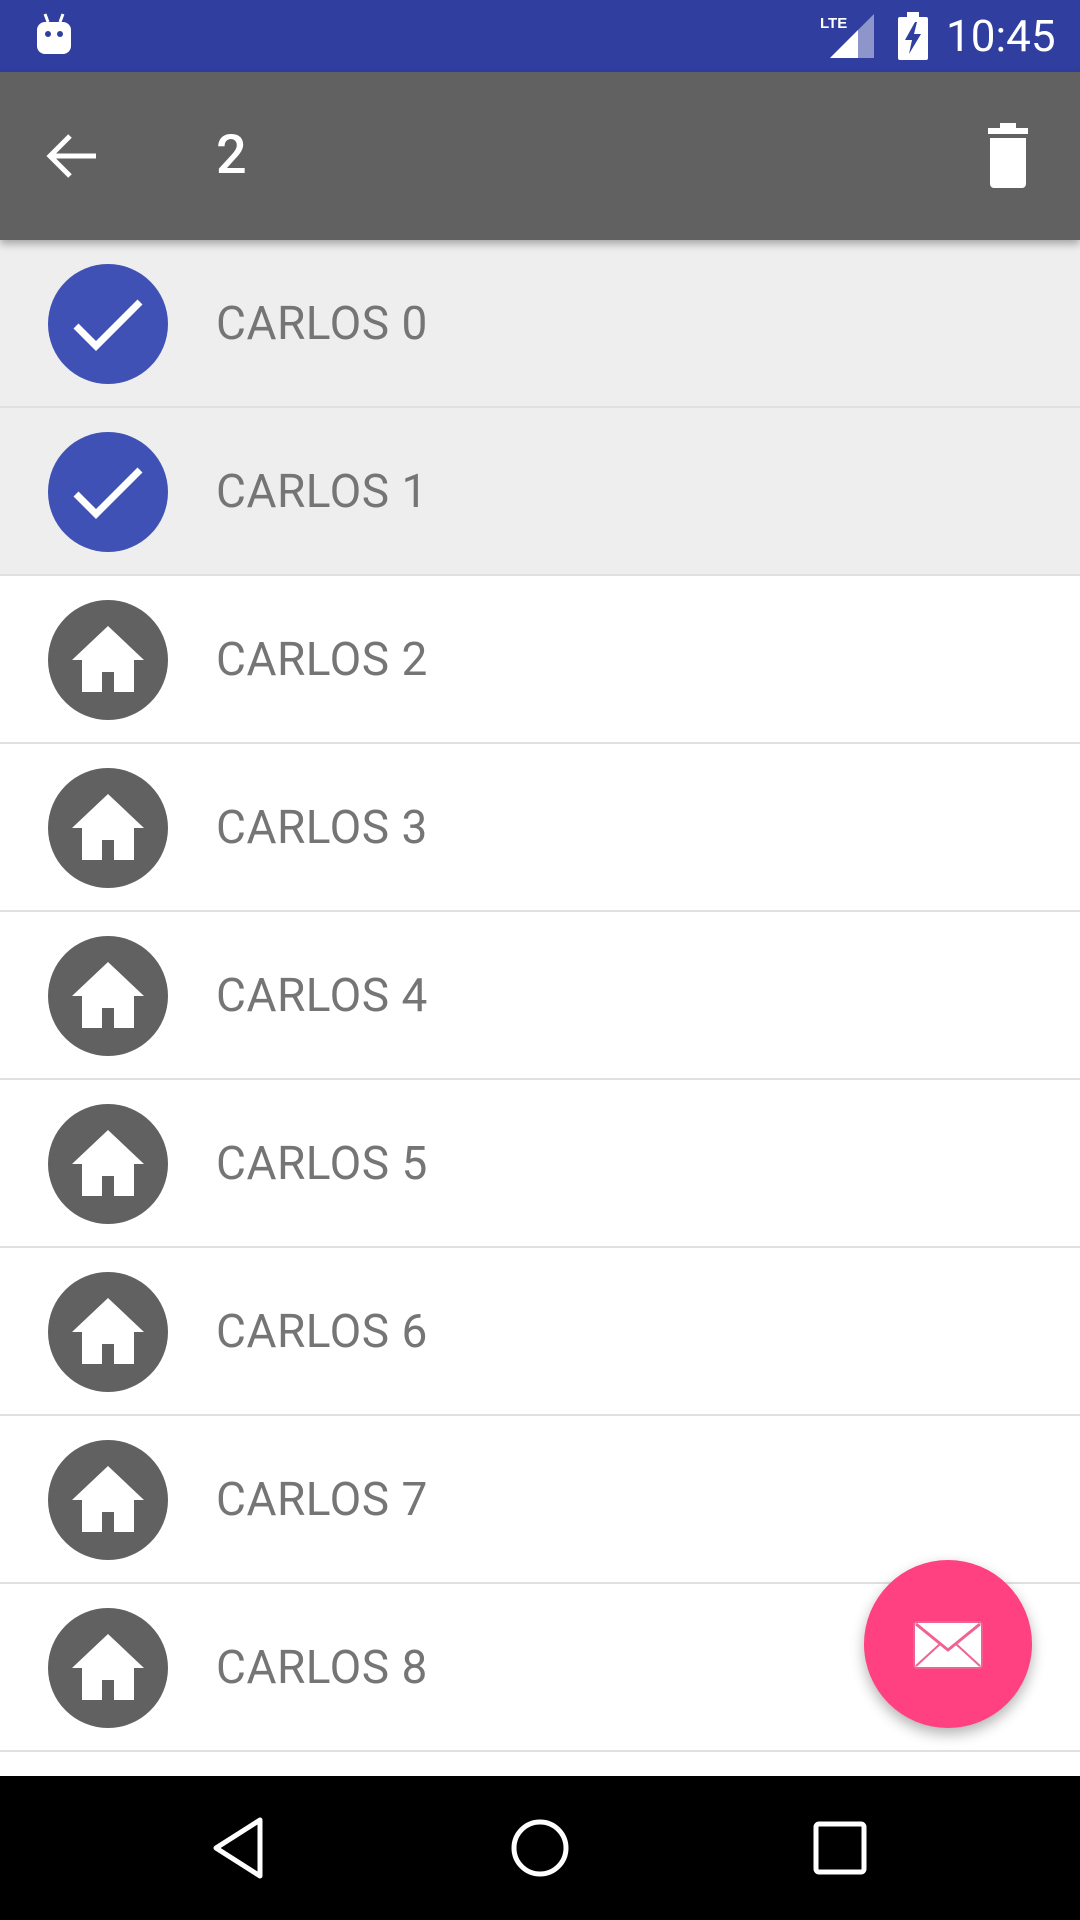 The image size is (1080, 1920). What do you see at coordinates (322, 1668) in the screenshot?
I see `list-item-label: CARLOS 8` at bounding box center [322, 1668].